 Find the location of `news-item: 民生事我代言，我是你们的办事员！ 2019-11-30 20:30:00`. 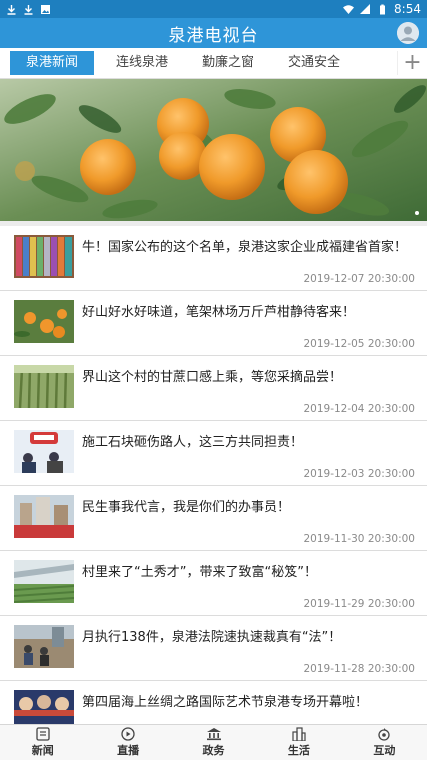

news-item: 民生事我代言，我是你们的办事员！ 2019-11-30 20:30:00 is located at coordinates (213, 518).